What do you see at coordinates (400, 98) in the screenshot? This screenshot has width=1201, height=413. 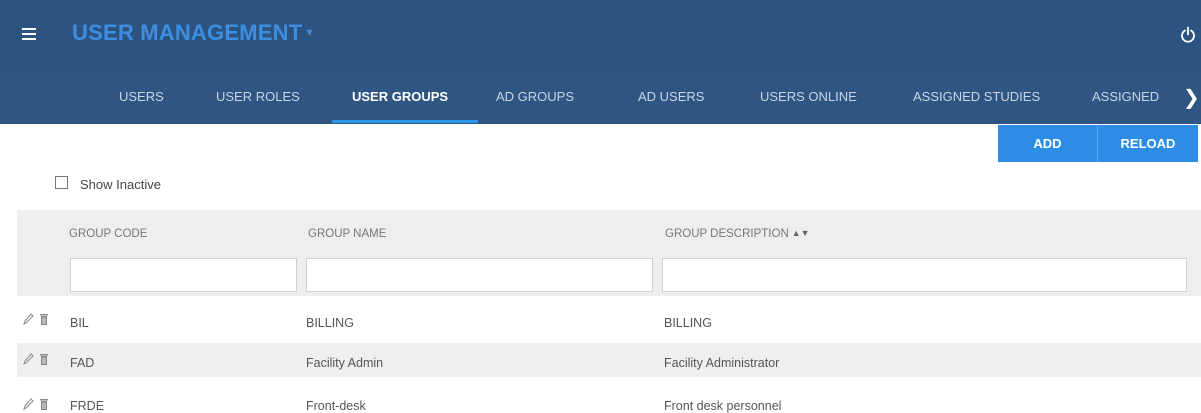 I see `tab-user-groups: USER GROUPS` at bounding box center [400, 98].